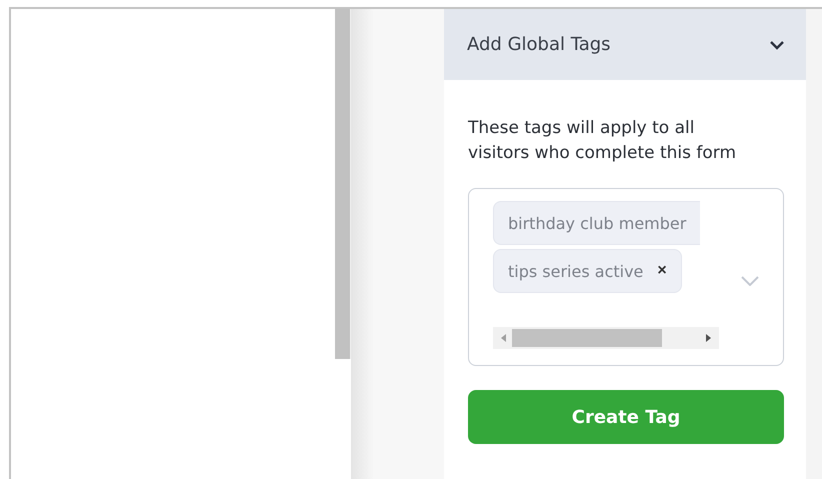 Image resolution: width=822 pixels, height=479 pixels. Describe the element at coordinates (597, 223) in the screenshot. I see `tag-label: birthday club member` at that location.